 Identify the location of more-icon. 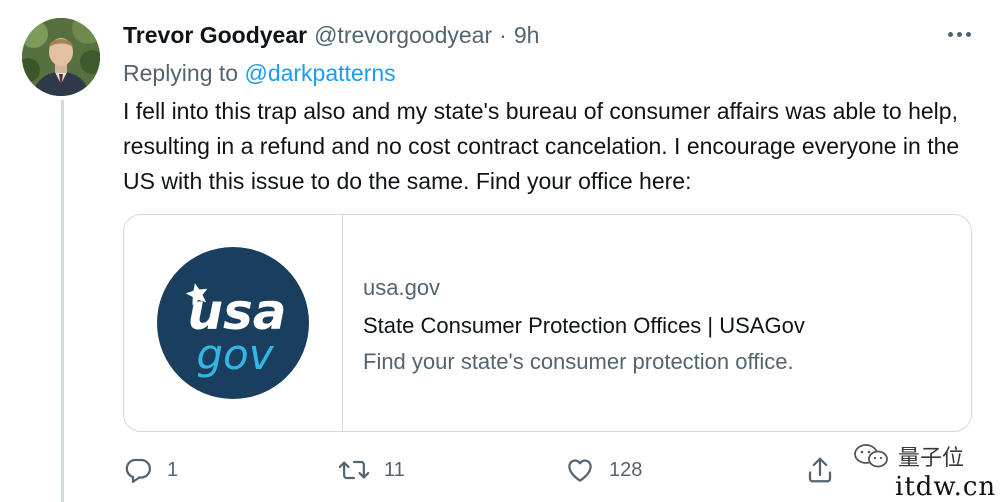
(959, 34).